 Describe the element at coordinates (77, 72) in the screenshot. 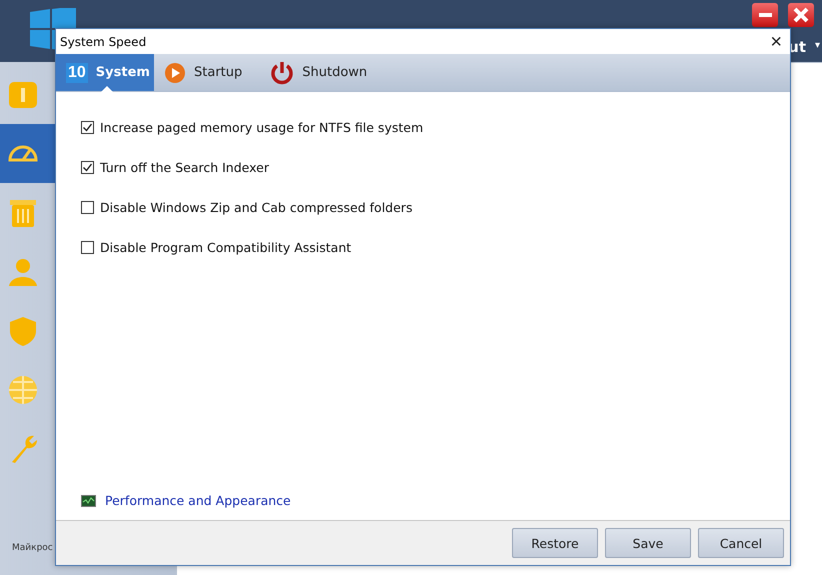

I see `logo-icon: 10` at that location.